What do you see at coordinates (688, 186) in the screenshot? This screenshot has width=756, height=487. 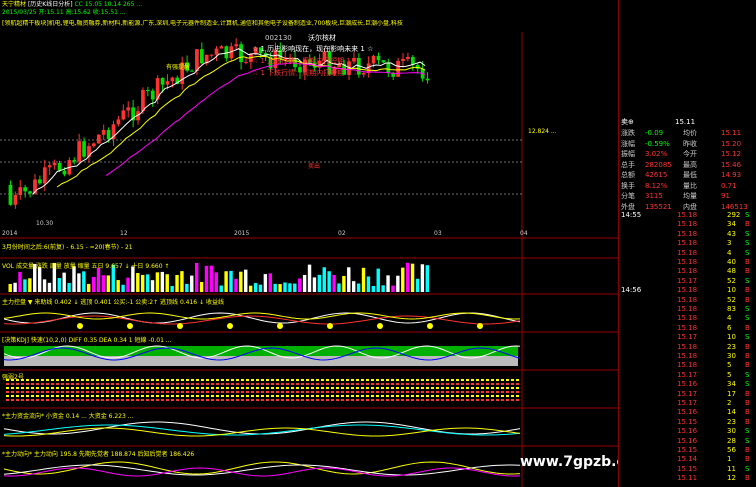 I see `quote-row: 换手 8.12% 量比 0.71` at bounding box center [688, 186].